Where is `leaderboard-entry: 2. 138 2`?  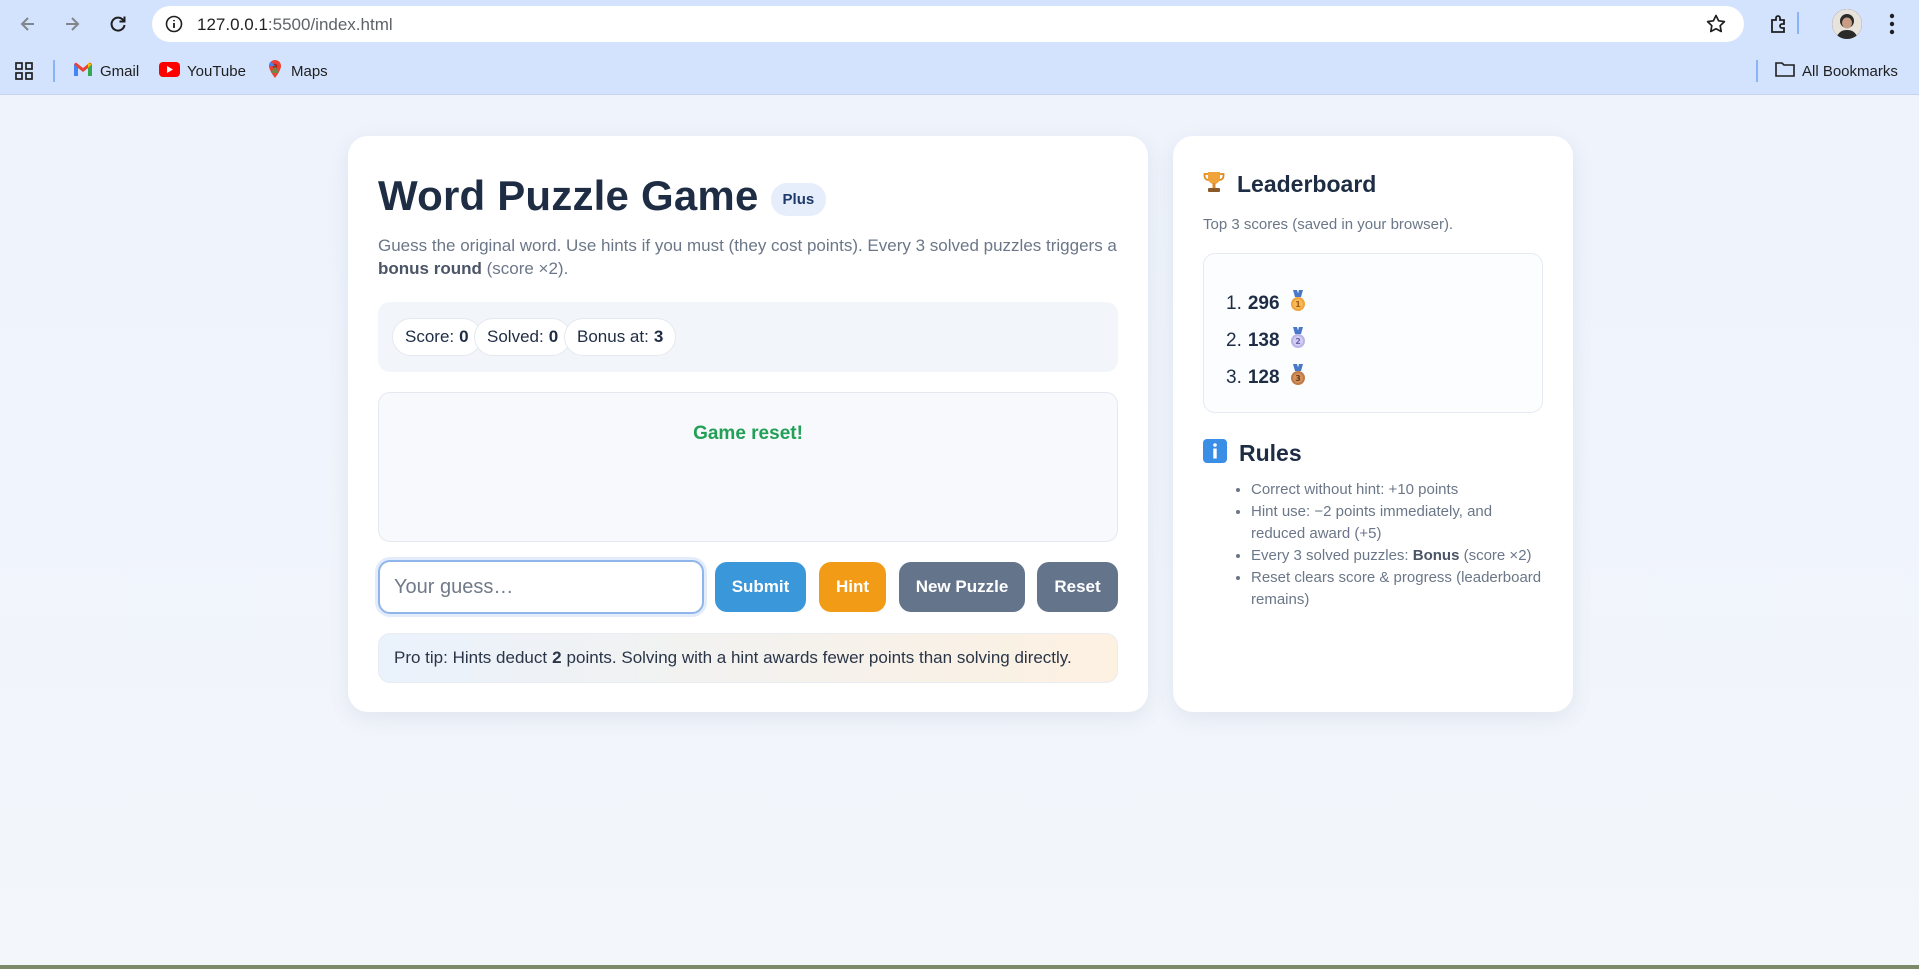 leaderboard-entry: 2. 138 2 is located at coordinates (1267, 341).